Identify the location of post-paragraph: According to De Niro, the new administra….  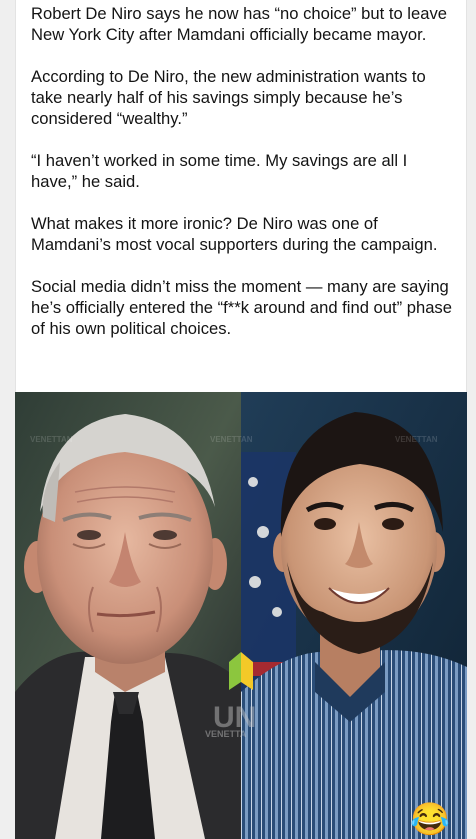
(228, 97).